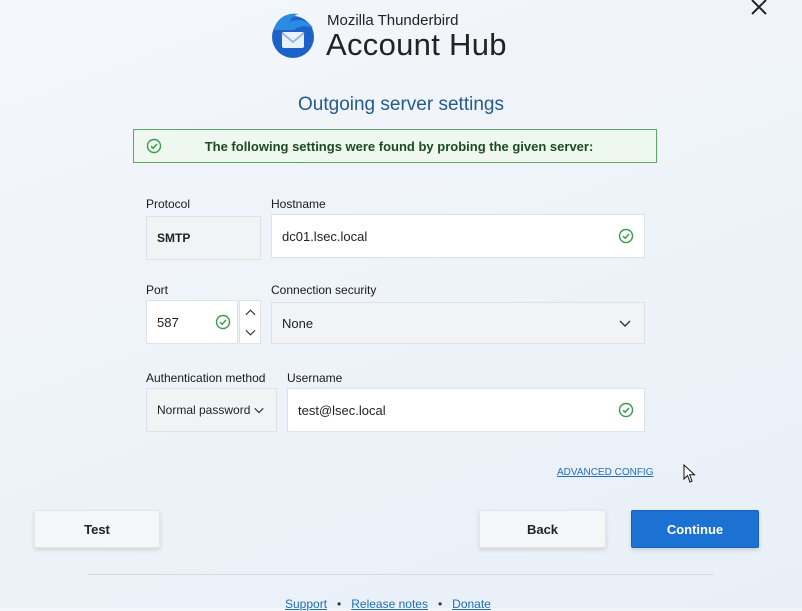  What do you see at coordinates (306, 604) in the screenshot?
I see `support-link: Support` at bounding box center [306, 604].